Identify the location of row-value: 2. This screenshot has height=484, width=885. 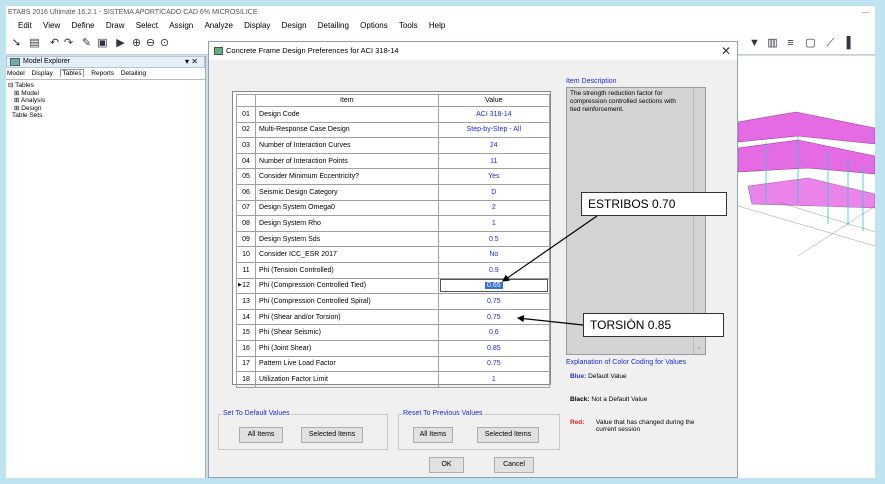
(494, 208).